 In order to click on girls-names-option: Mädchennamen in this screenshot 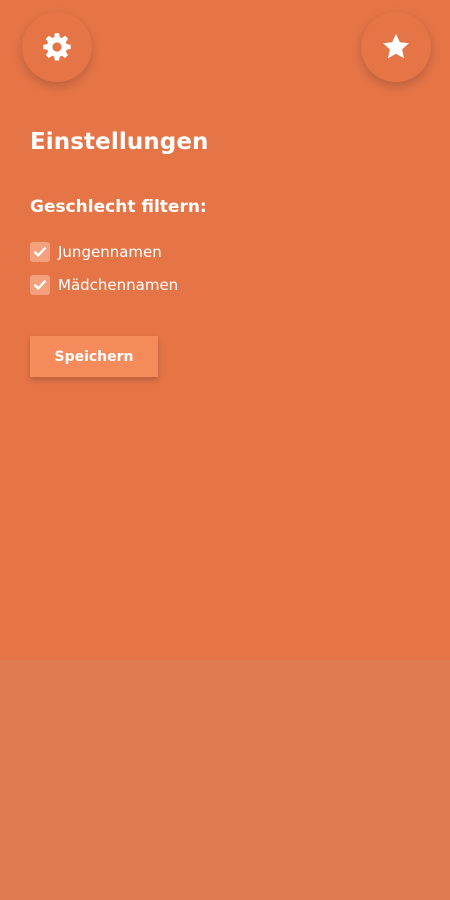, I will do `click(104, 285)`.